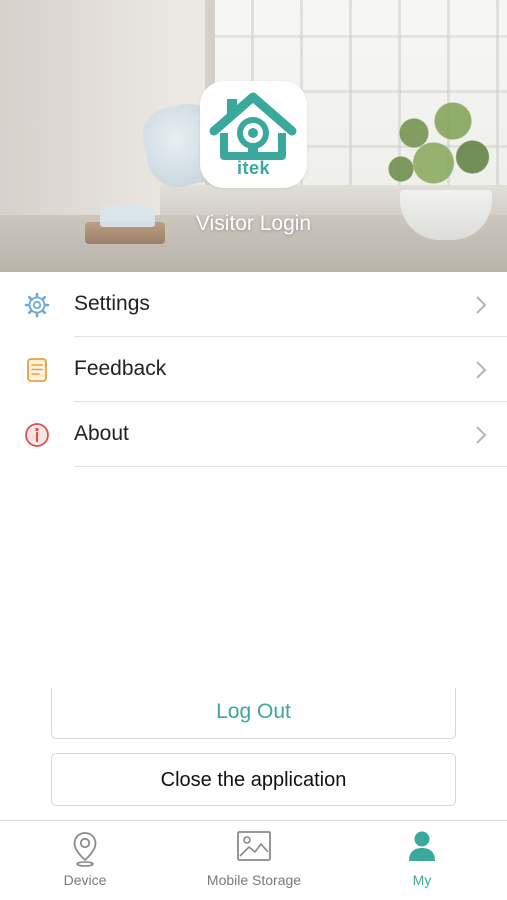 The height and width of the screenshot is (900, 507). Describe the element at coordinates (440, 145) in the screenshot. I see `header-plant` at that location.